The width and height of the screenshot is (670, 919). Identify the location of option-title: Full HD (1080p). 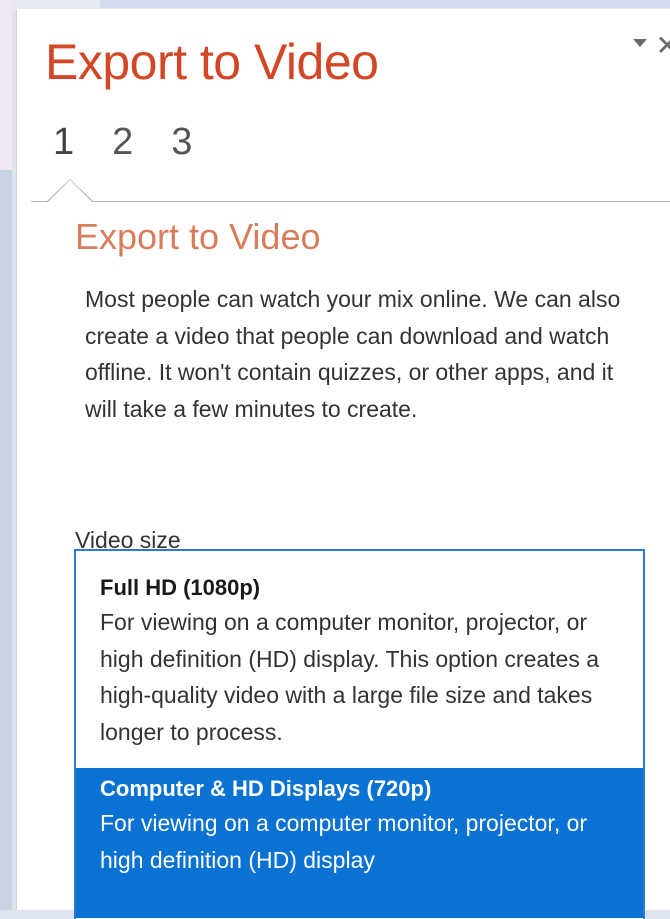
(180, 587).